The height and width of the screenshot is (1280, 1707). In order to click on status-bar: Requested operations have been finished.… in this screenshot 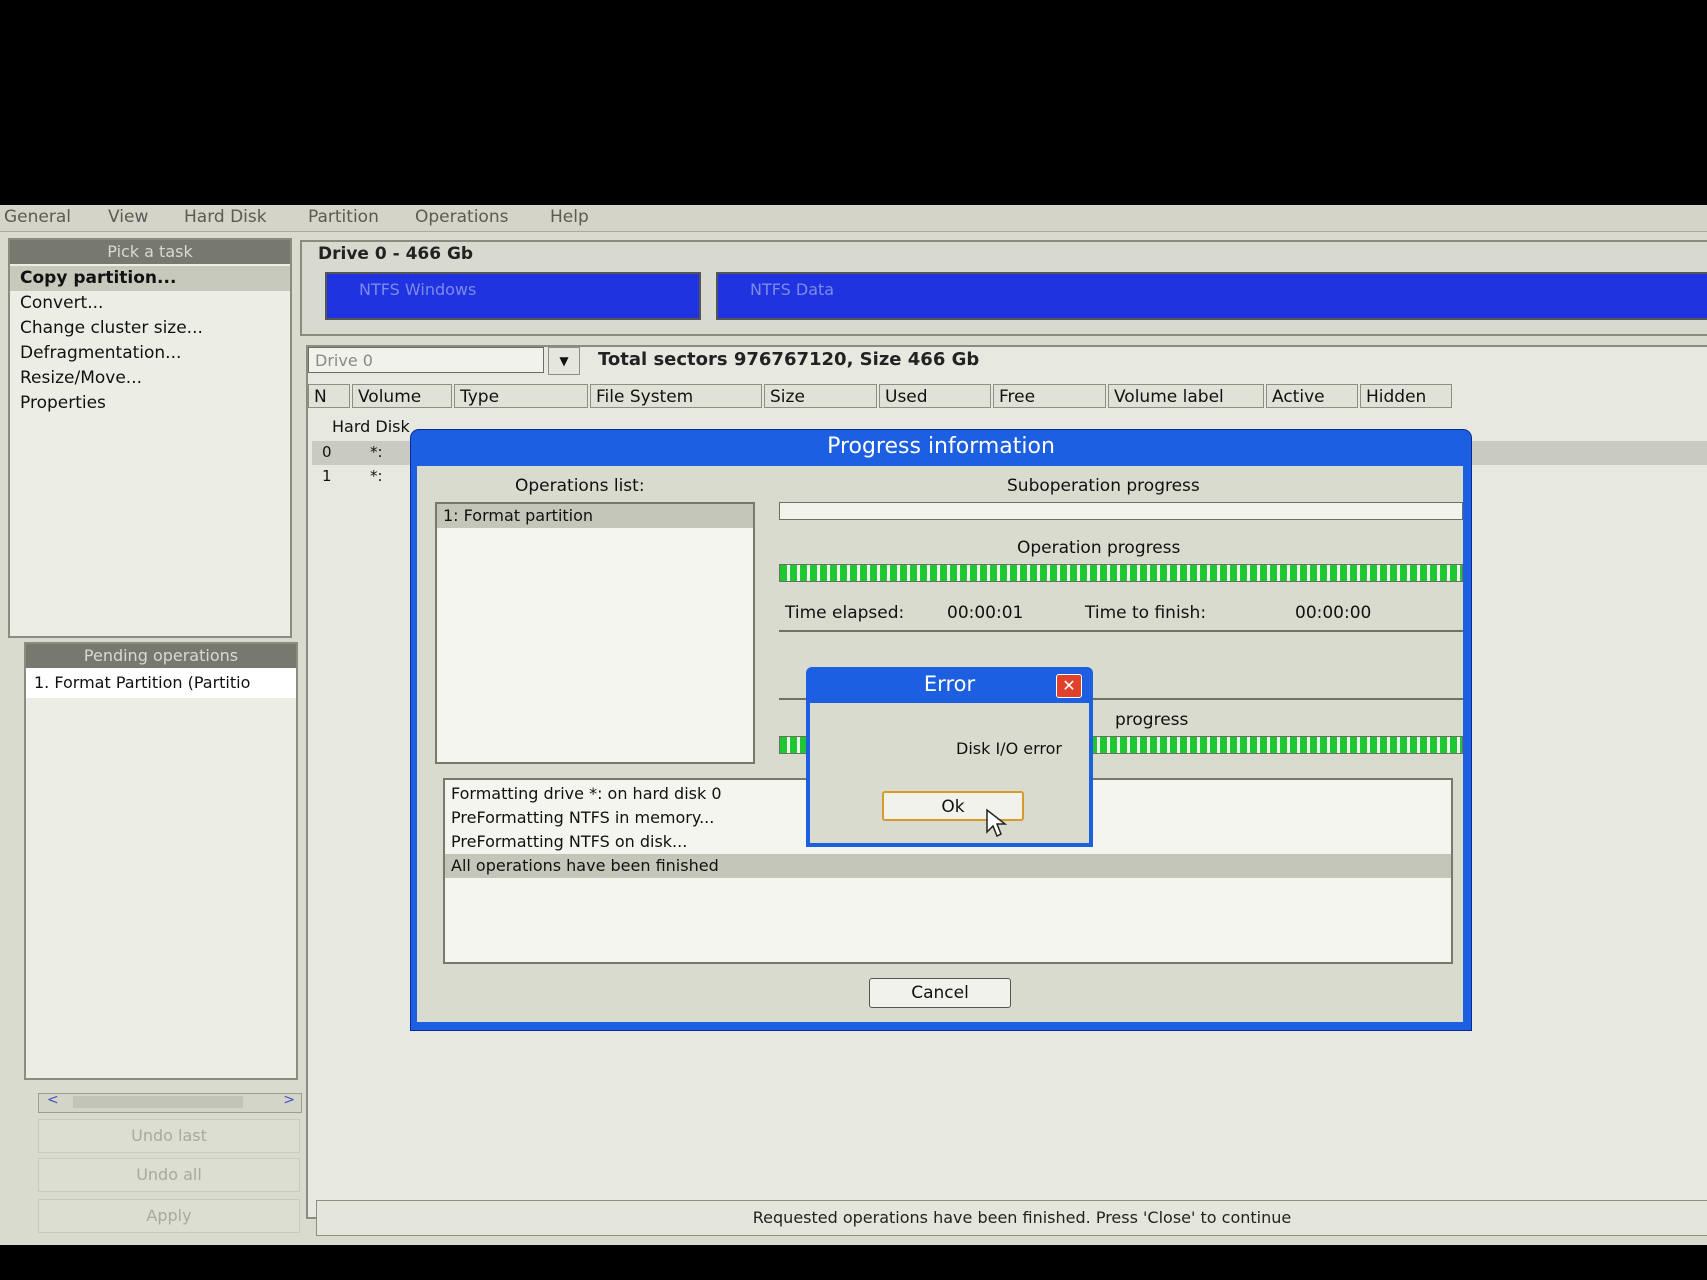, I will do `click(1011, 1218)`.